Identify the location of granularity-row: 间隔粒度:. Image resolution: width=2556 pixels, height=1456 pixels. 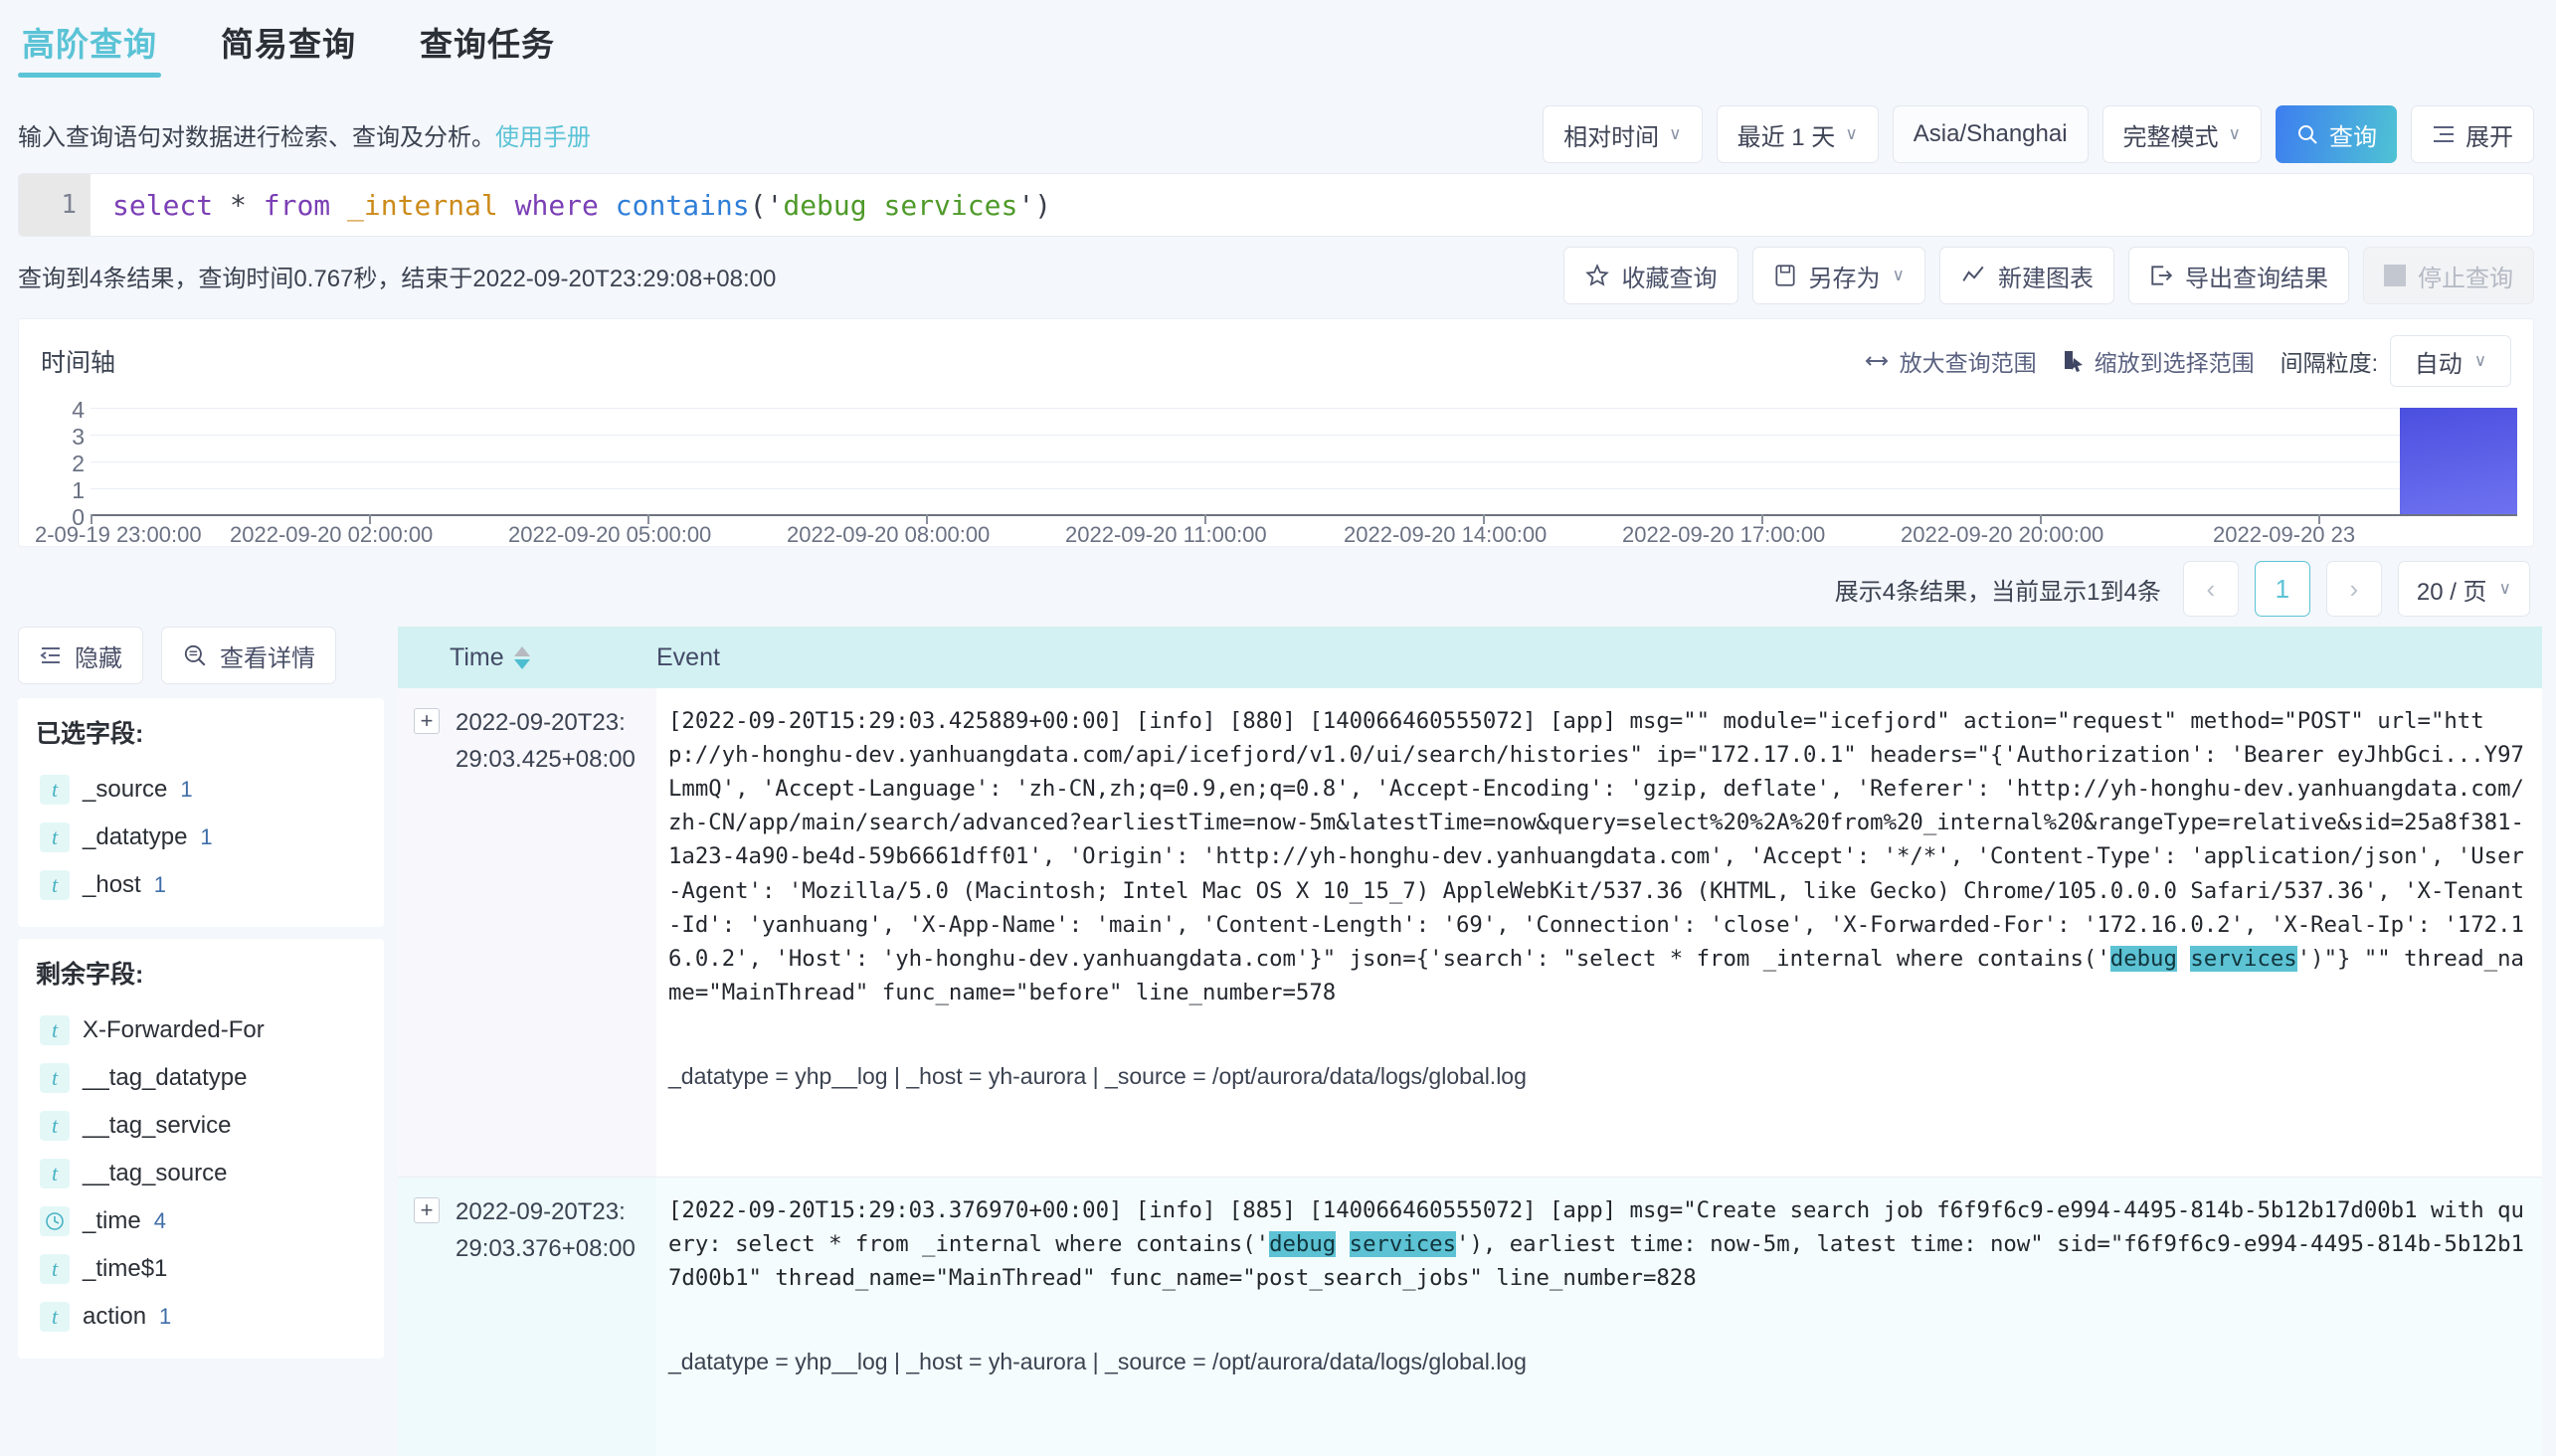
(2329, 361).